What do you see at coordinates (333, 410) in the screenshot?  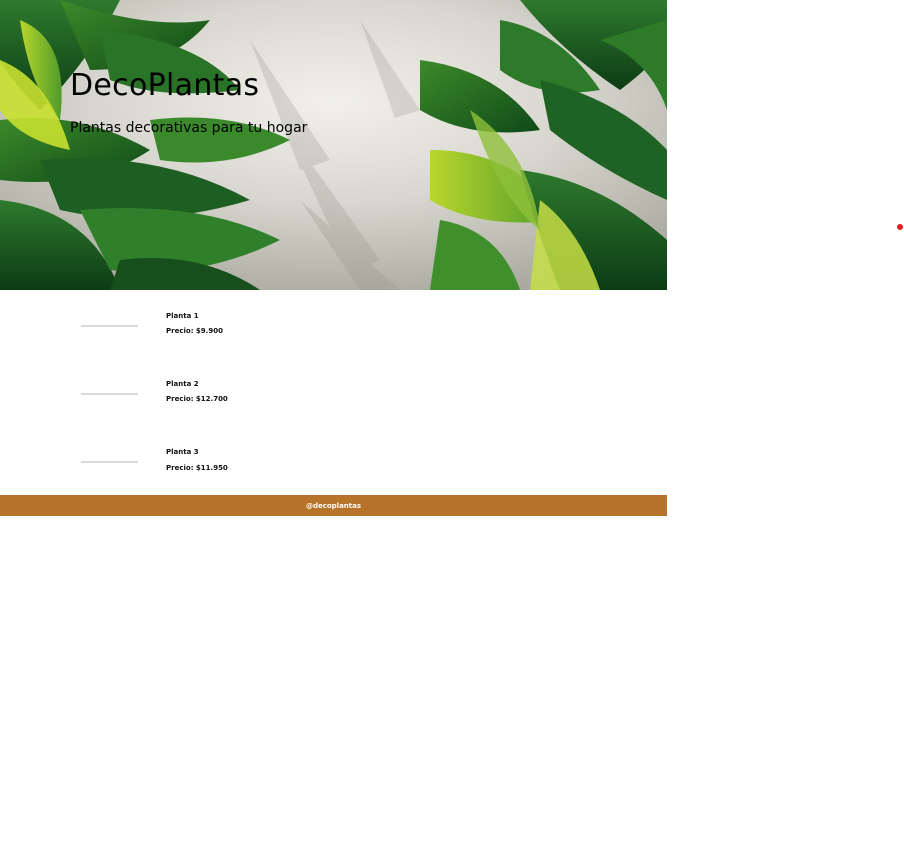 I see `product-item: Planta 2 Precio: $12.700` at bounding box center [333, 410].